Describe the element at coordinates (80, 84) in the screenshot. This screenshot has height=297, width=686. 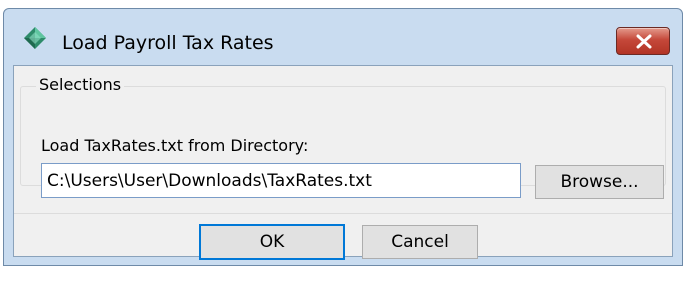
I see `selections-group-label: Selections` at that location.